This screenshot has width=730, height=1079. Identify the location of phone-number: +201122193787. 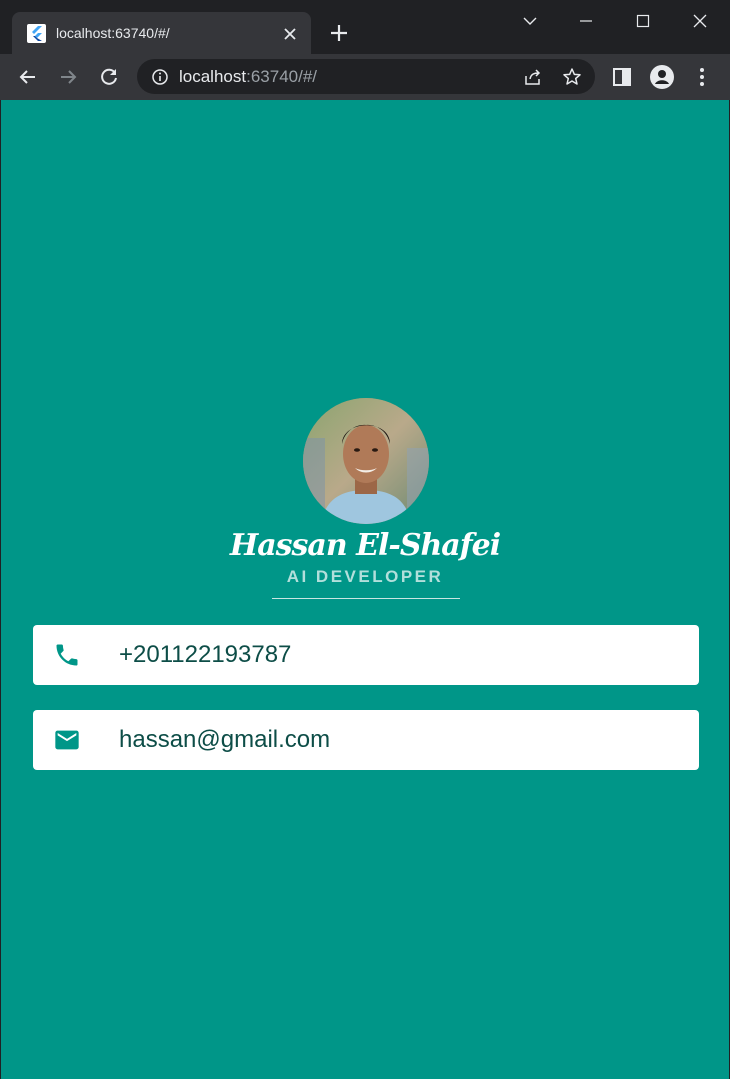
(205, 654).